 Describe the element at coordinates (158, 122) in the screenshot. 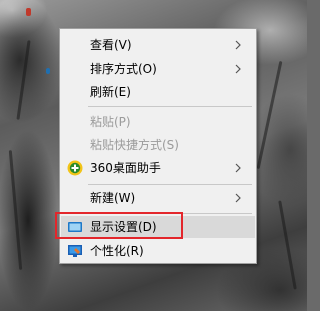

I see `menu-item-paste: 粘贴(P)` at that location.